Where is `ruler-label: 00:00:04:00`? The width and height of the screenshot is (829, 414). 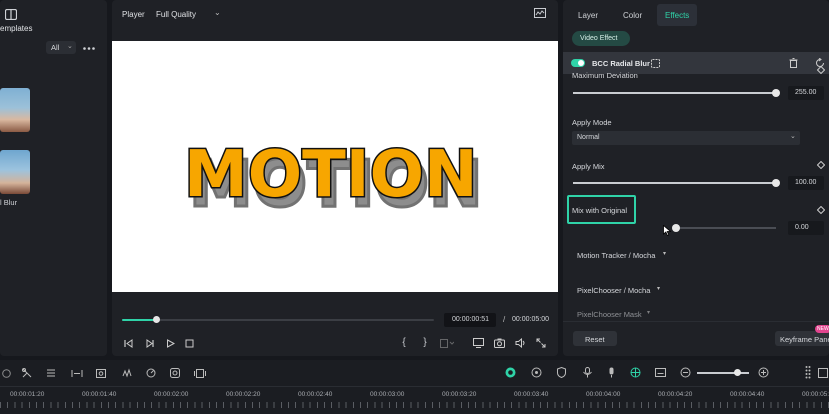
ruler-label: 00:00:04:00 is located at coordinates (603, 394).